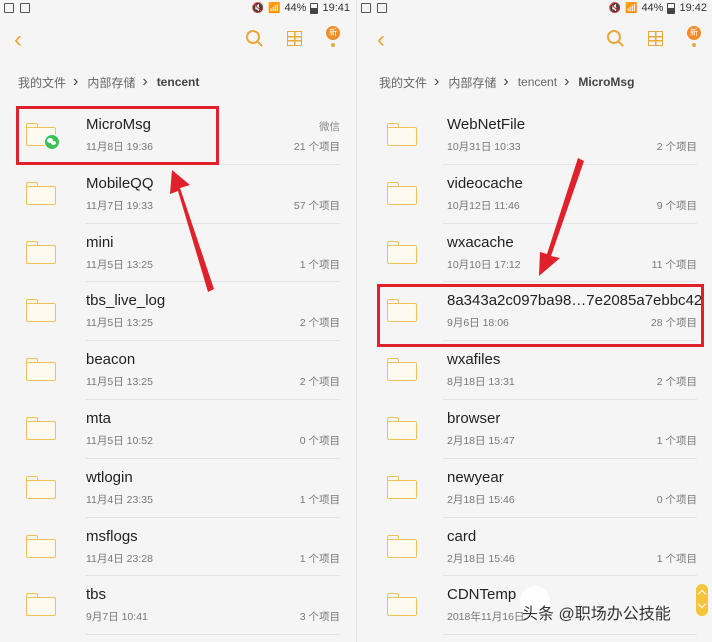 The width and height of the screenshot is (712, 642). Describe the element at coordinates (366, 8) in the screenshot. I see `image-notification-icon` at that location.